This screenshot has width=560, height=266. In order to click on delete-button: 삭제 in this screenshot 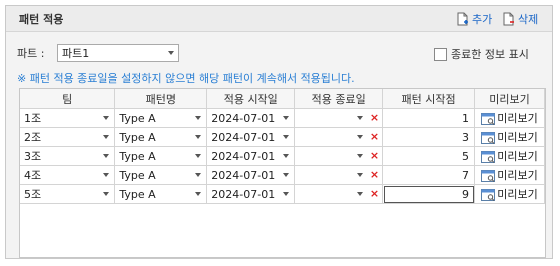, I will do `click(520, 18)`.